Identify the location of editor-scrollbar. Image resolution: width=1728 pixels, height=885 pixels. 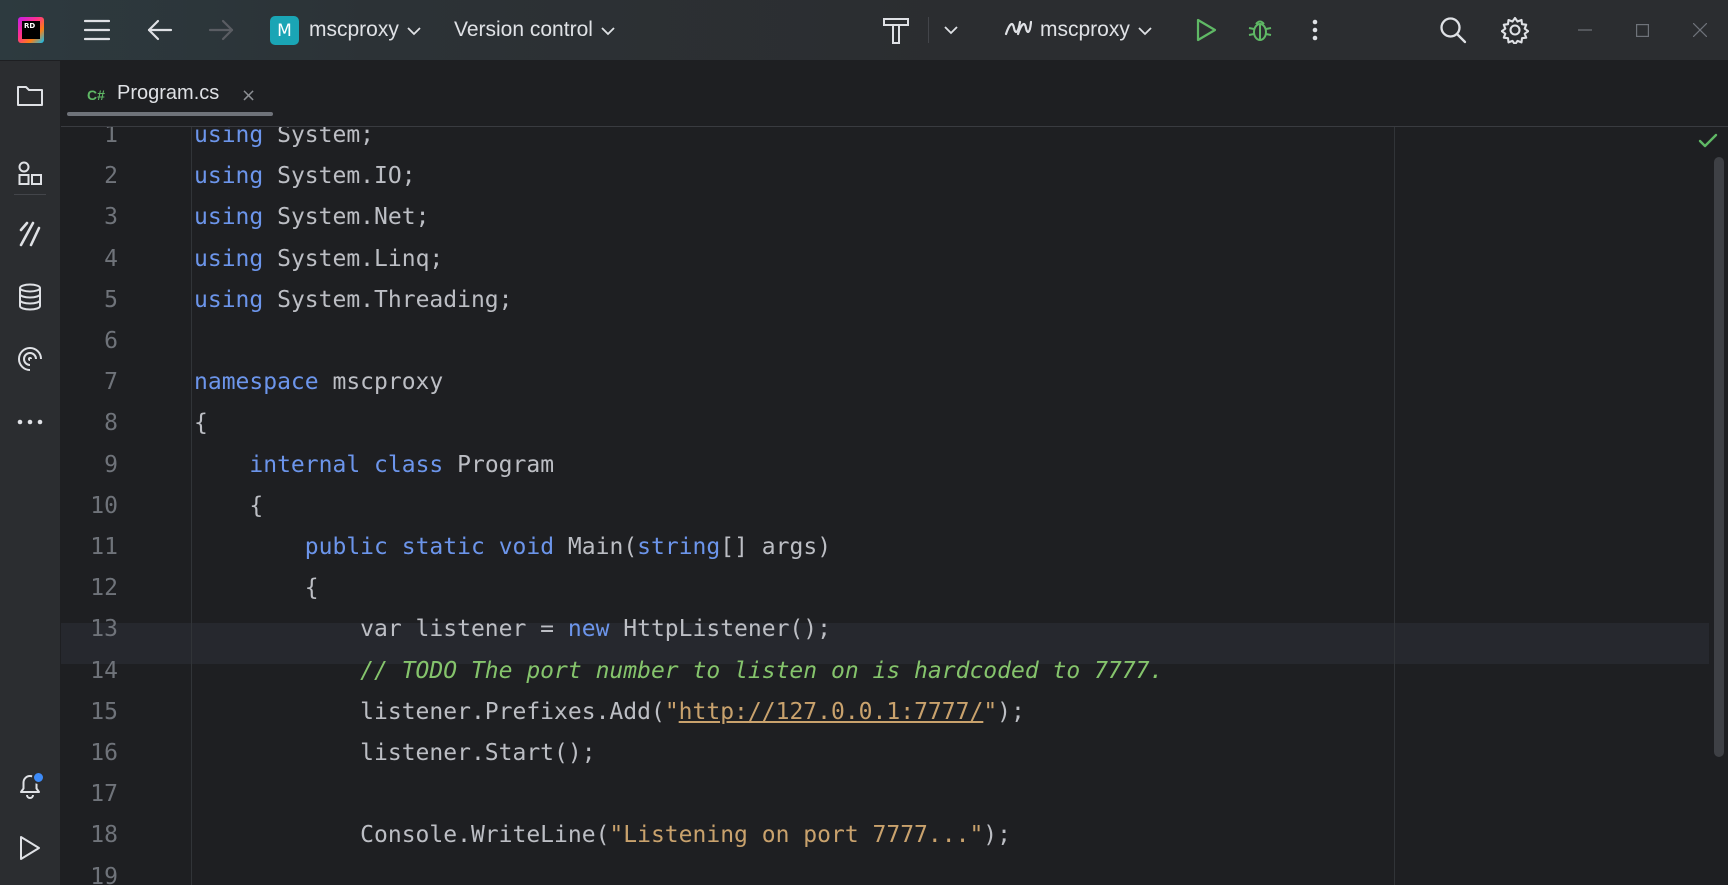
(1719, 457).